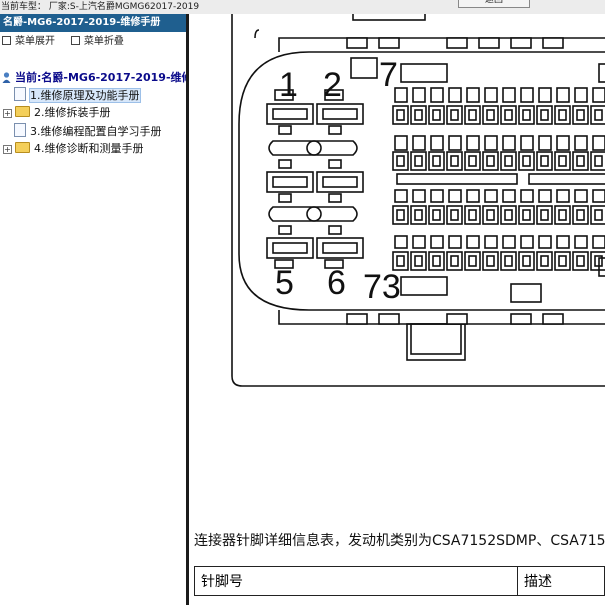 Image resolution: width=605 pixels, height=605 pixels. Describe the element at coordinates (100, 77) in the screenshot. I see `tree-root-label: 当前:名爵-MG6-2017-2019-维修手册` at that location.